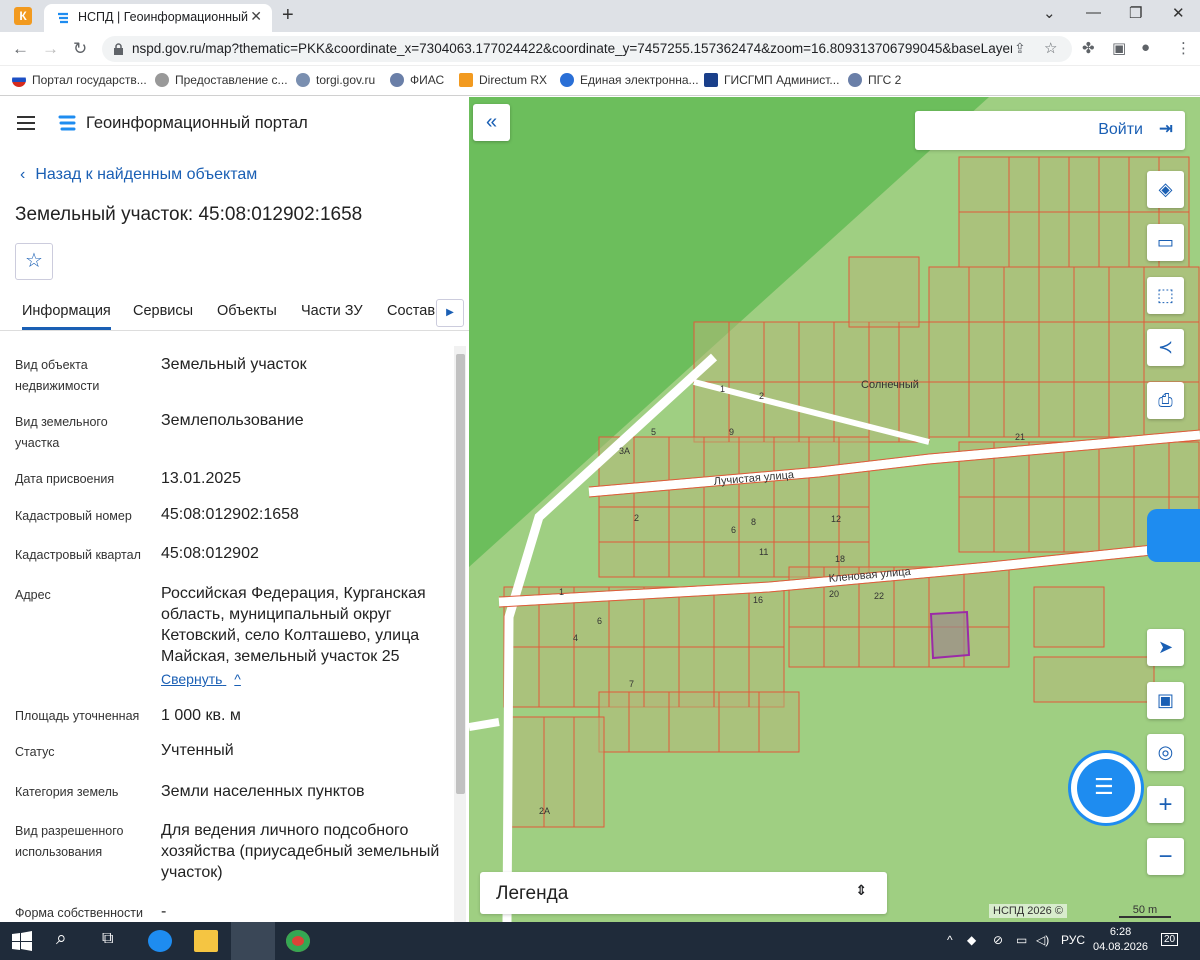  What do you see at coordinates (23, 16) in the screenshot?
I see `app-favicon-icon: К` at bounding box center [23, 16].